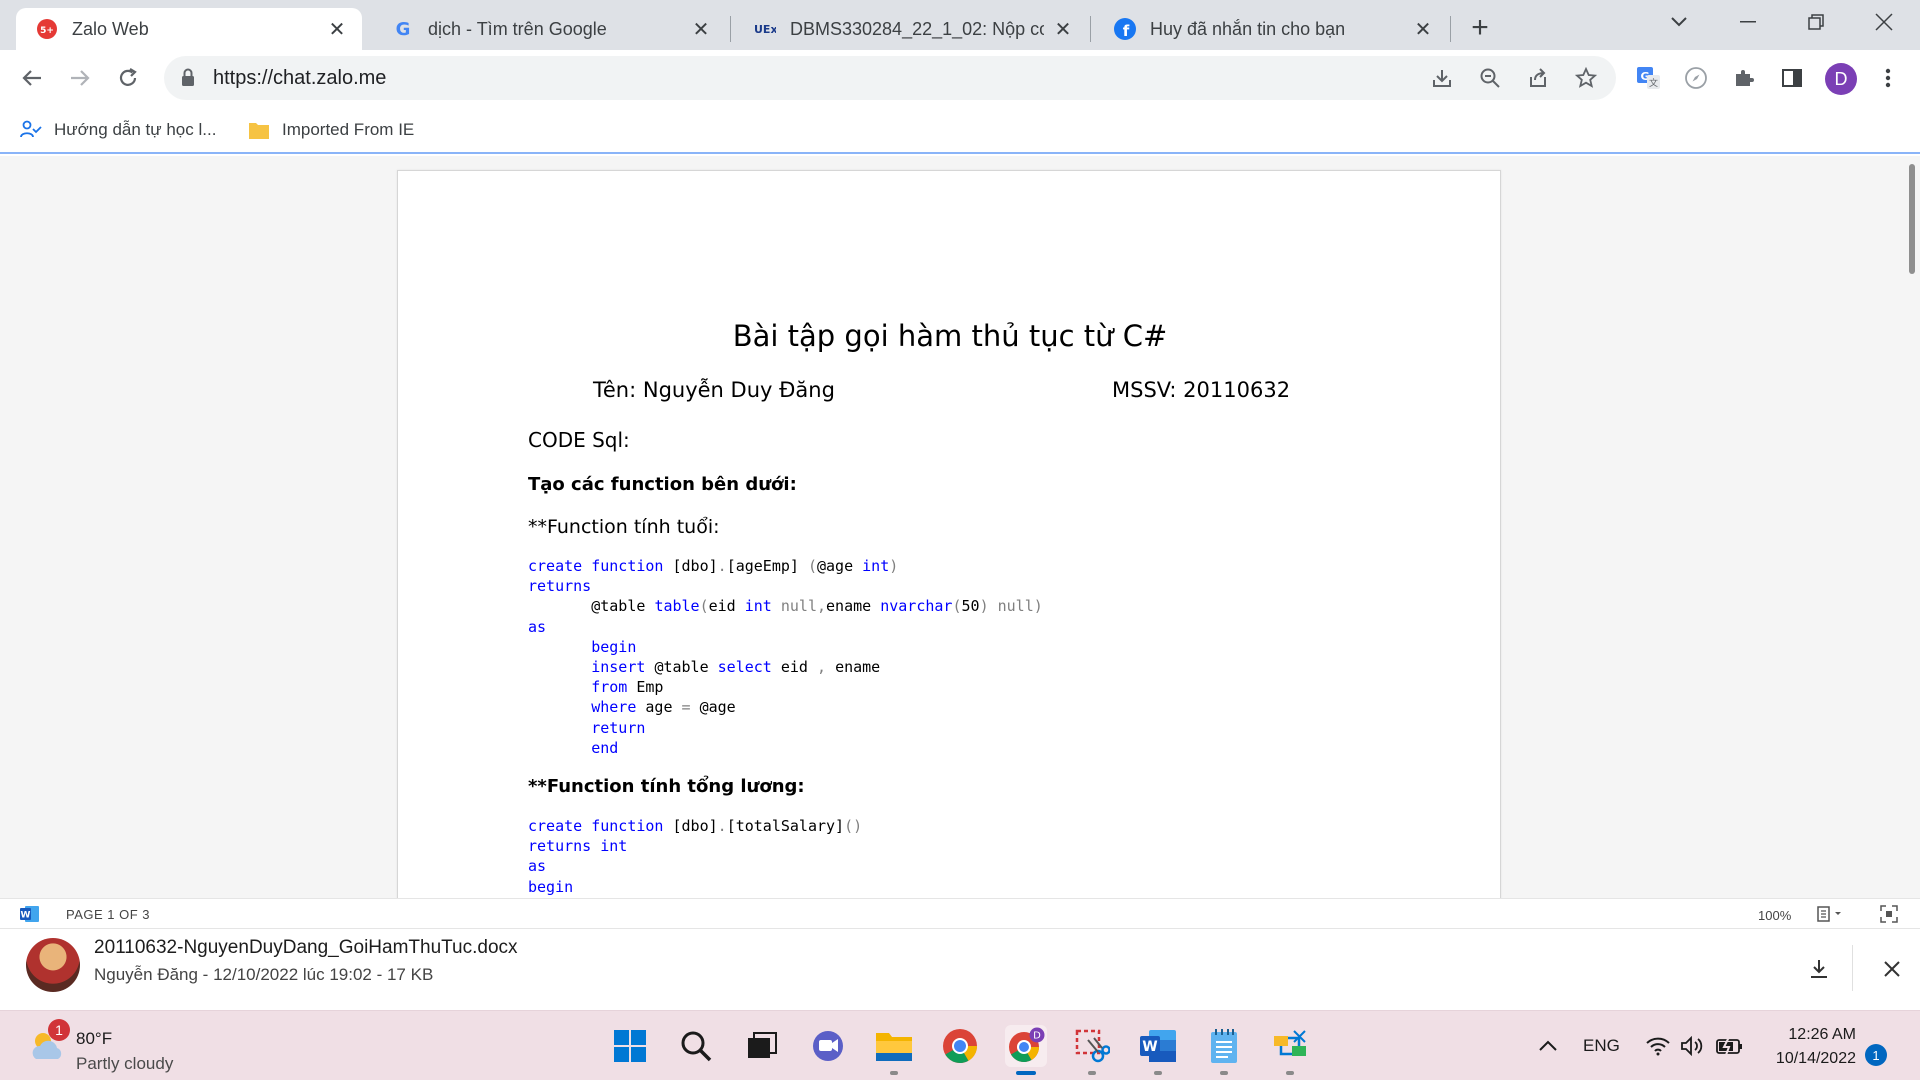 The width and height of the screenshot is (1920, 1080). What do you see at coordinates (605, 747) in the screenshot?
I see `code-line: end` at bounding box center [605, 747].